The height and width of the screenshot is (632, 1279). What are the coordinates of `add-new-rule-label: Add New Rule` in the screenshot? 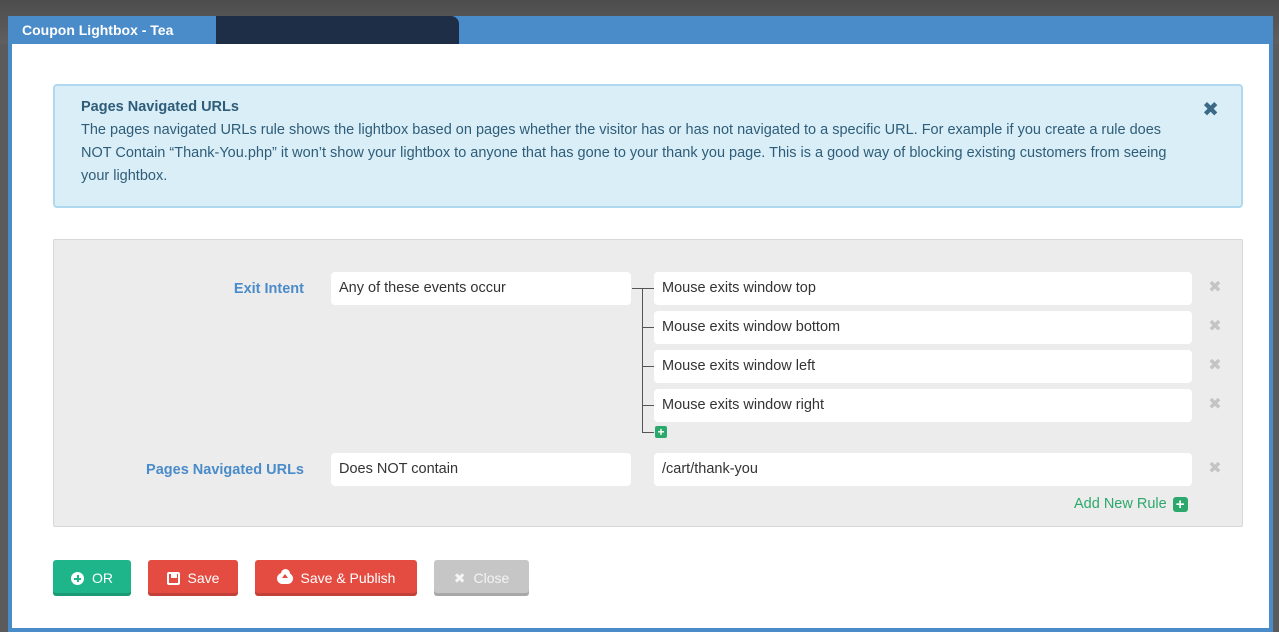 It's located at (1120, 504).